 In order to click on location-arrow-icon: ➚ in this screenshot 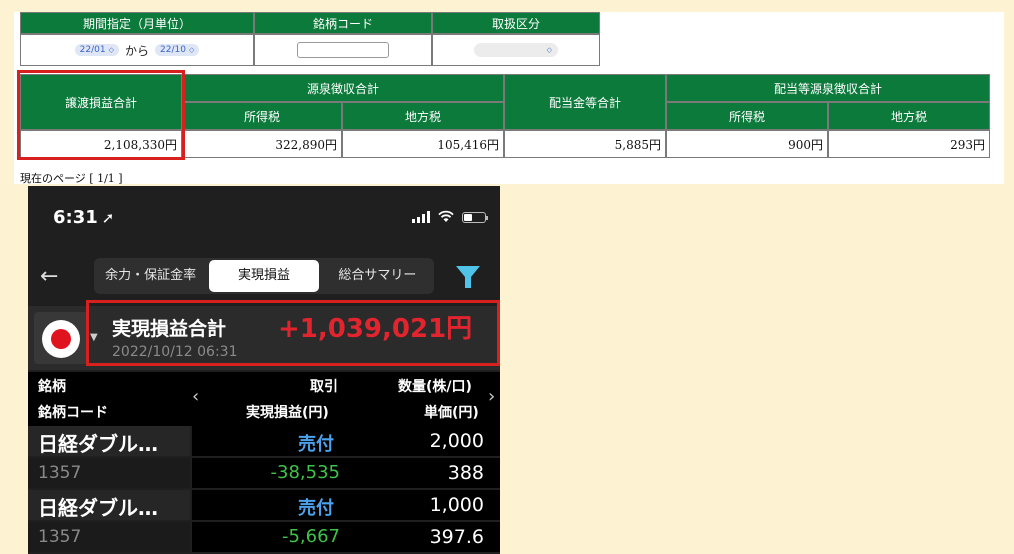, I will do `click(108, 218)`.